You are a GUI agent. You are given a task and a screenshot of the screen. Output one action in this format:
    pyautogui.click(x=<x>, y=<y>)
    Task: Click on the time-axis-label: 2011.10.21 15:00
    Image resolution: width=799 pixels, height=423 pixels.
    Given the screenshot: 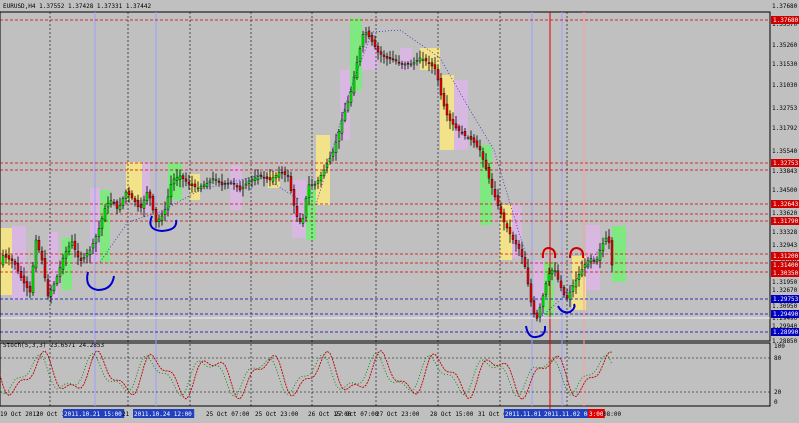 What is the action you would take?
    pyautogui.click(x=93, y=414)
    